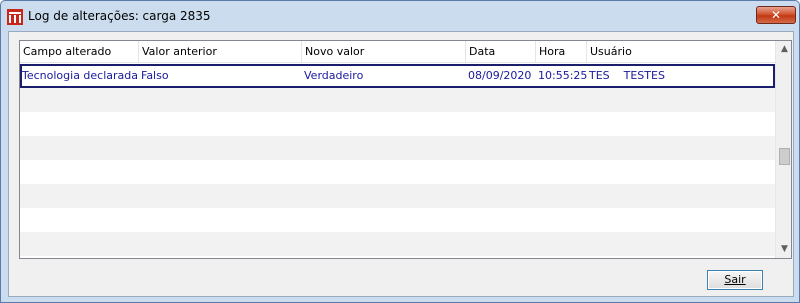 The height and width of the screenshot is (303, 800). Describe the element at coordinates (783, 249) in the screenshot. I see `scroll-down-icon: ▼` at that location.